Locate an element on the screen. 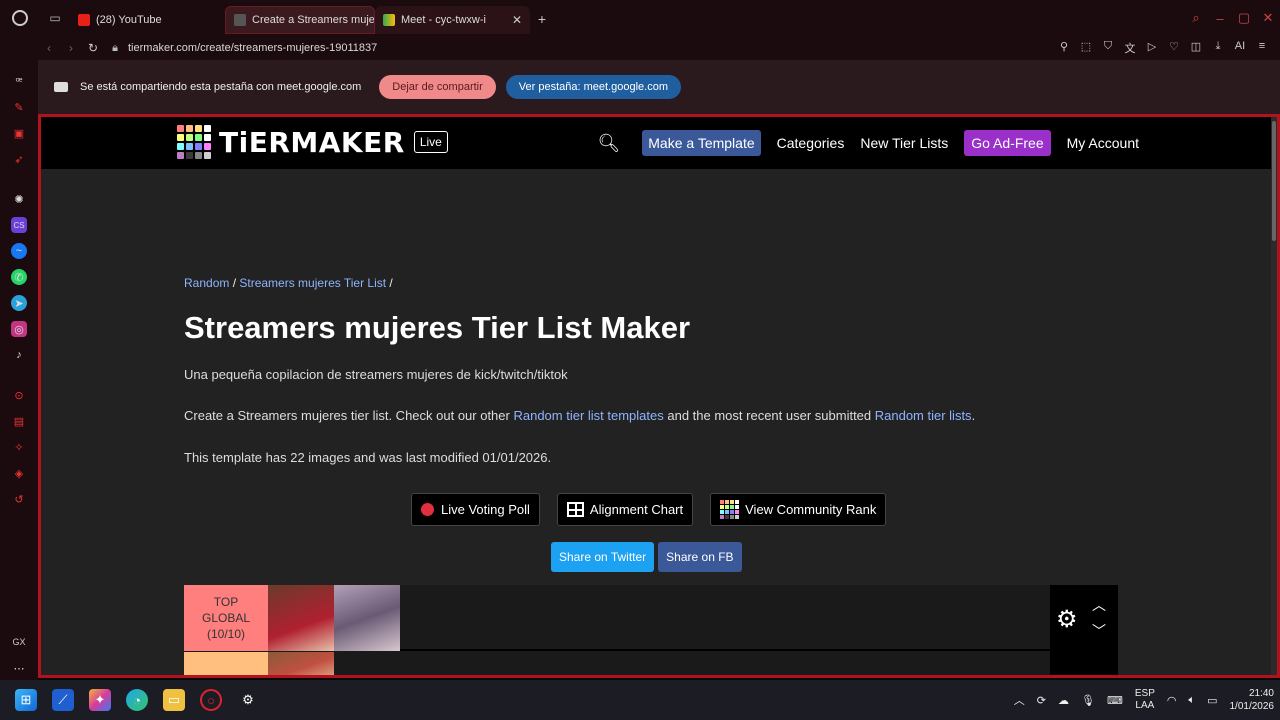 The width and height of the screenshot is (1280, 720). ai-button: AI is located at coordinates (1240, 48).